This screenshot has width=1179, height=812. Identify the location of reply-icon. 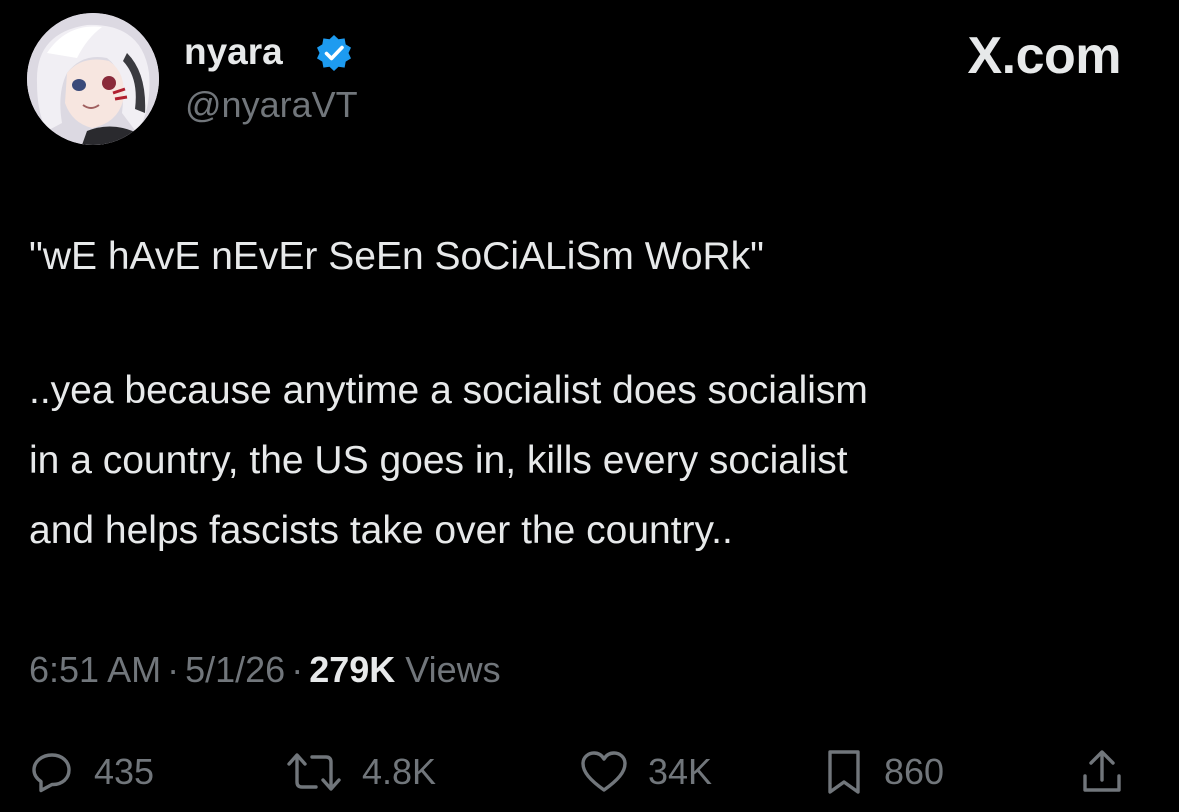
(51, 773).